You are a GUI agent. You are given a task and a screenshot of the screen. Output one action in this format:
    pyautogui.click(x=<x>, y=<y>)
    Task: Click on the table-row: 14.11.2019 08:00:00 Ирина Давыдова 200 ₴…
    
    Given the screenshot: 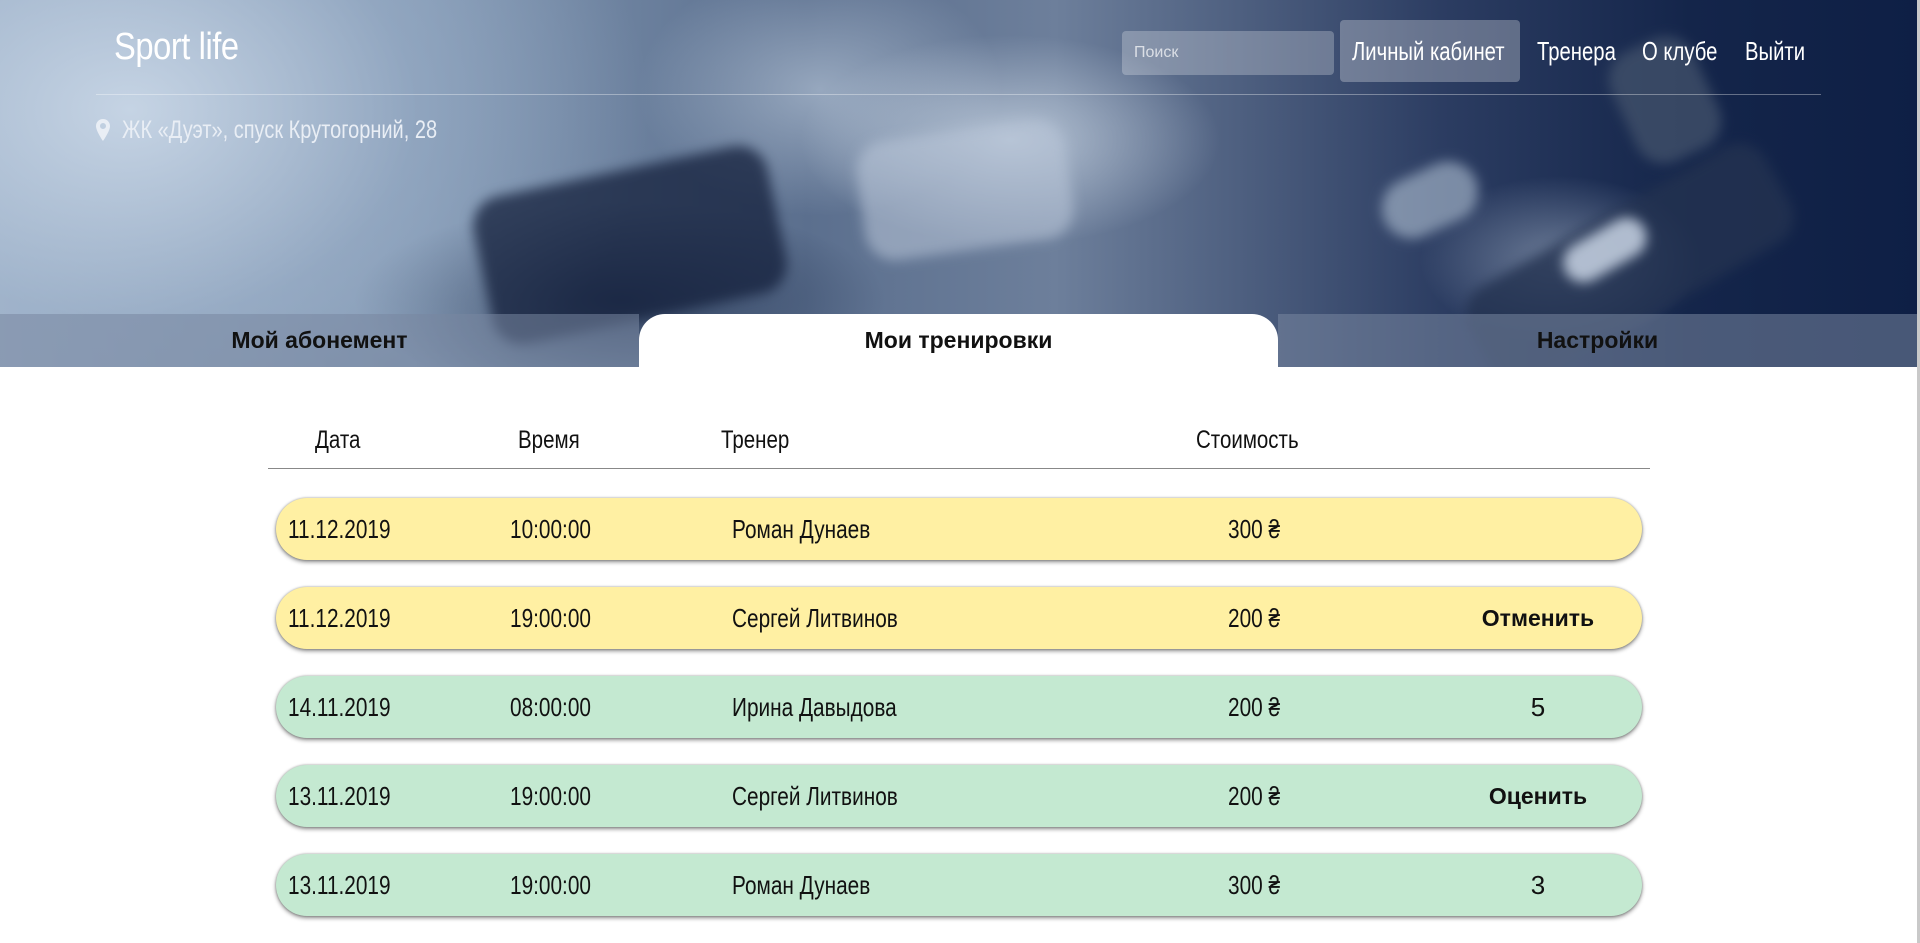 What is the action you would take?
    pyautogui.click(x=959, y=707)
    